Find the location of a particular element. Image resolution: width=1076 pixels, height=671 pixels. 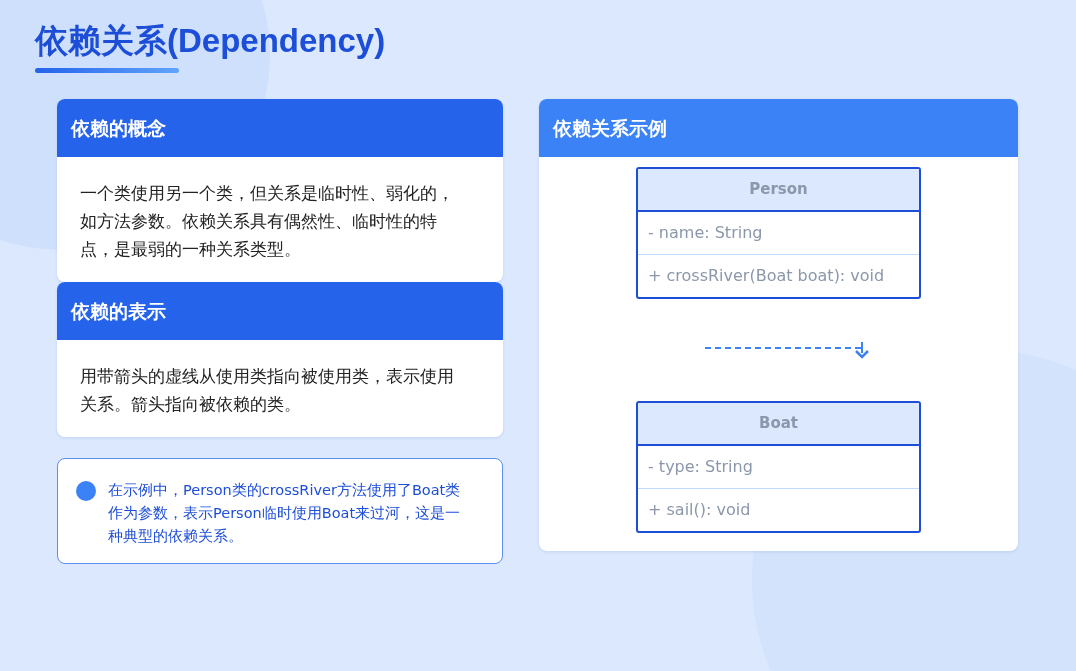

card-heading: 依赖关系示例 is located at coordinates (778, 128).